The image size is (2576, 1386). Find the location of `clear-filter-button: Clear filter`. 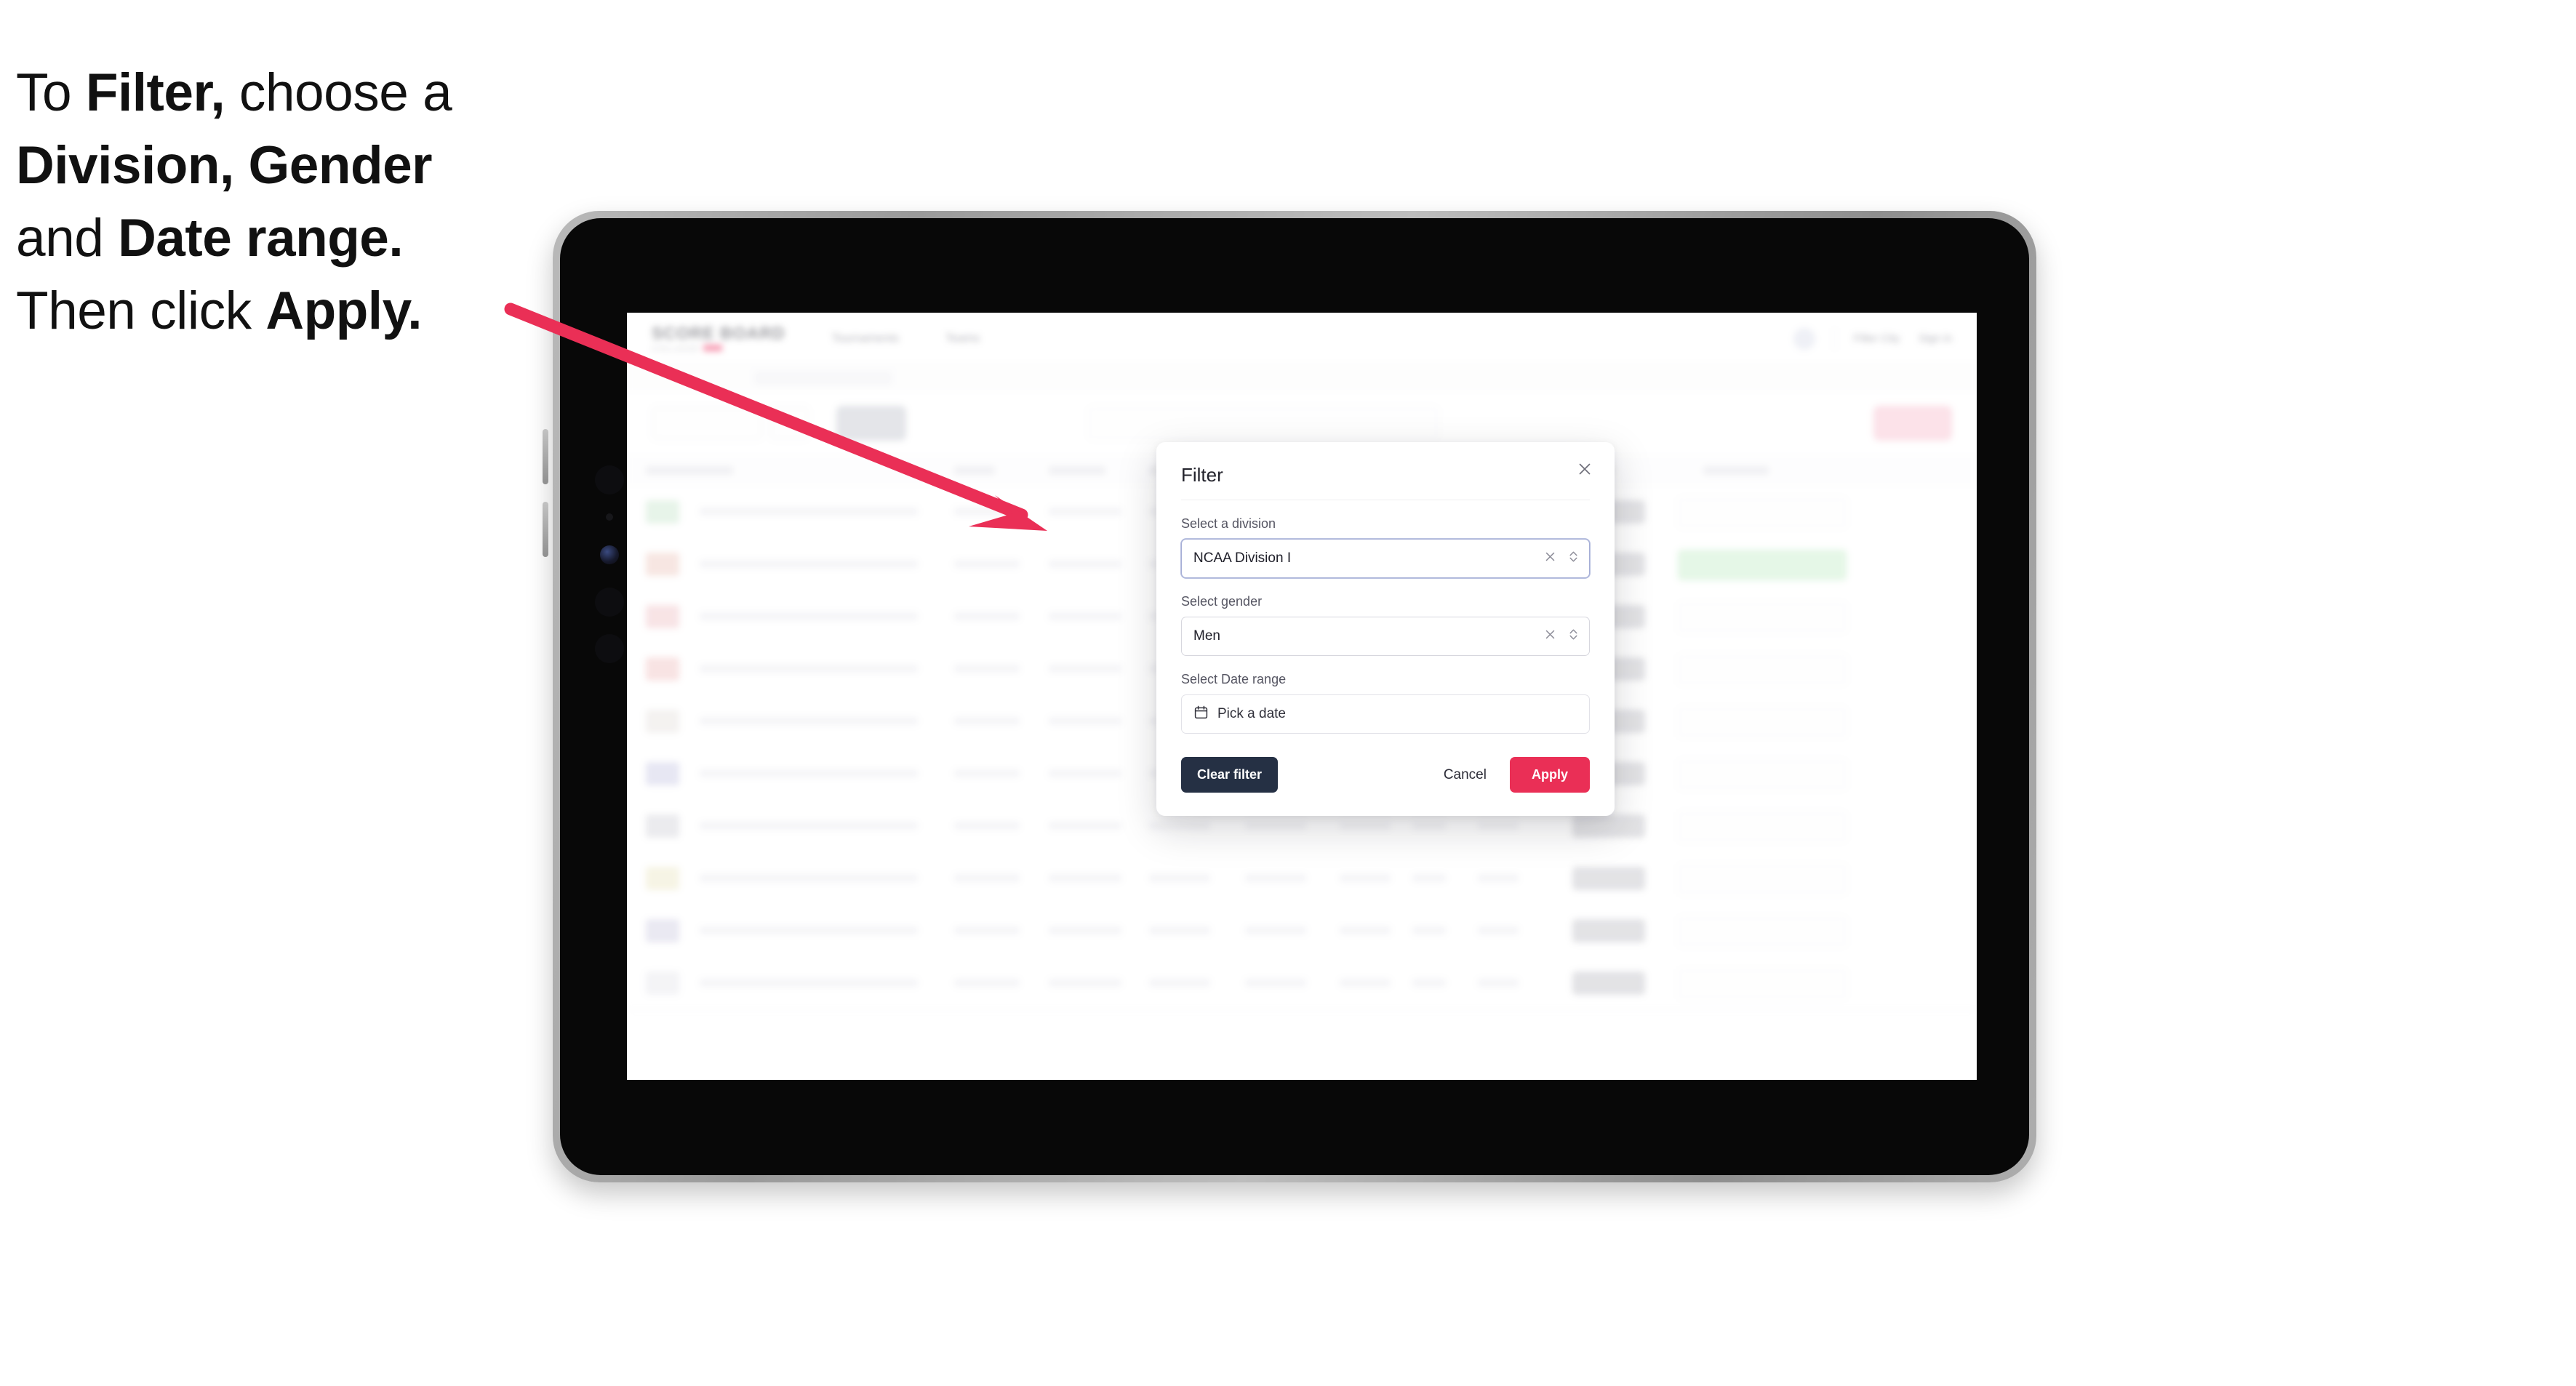

clear-filter-button: Clear filter is located at coordinates (1230, 775).